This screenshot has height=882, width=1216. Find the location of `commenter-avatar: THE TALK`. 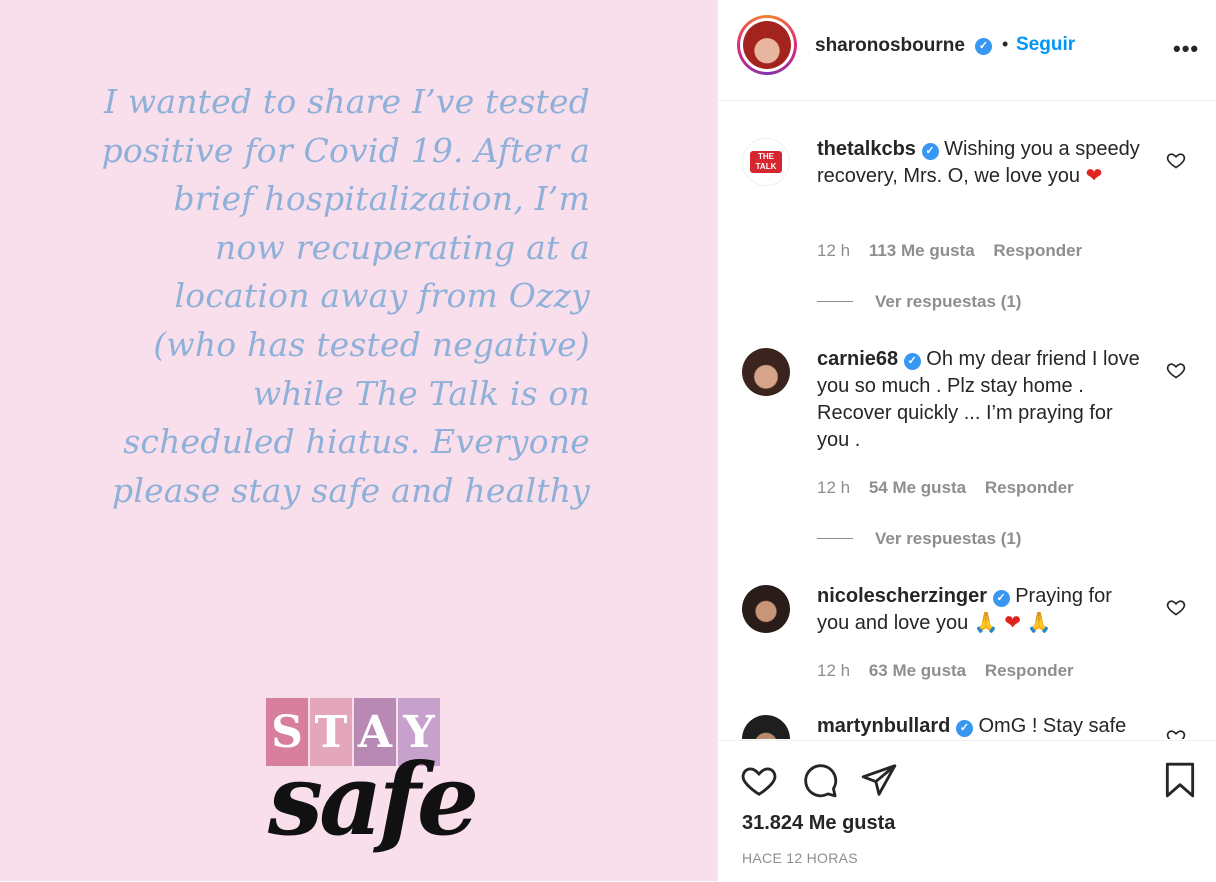

commenter-avatar: THE TALK is located at coordinates (766, 162).